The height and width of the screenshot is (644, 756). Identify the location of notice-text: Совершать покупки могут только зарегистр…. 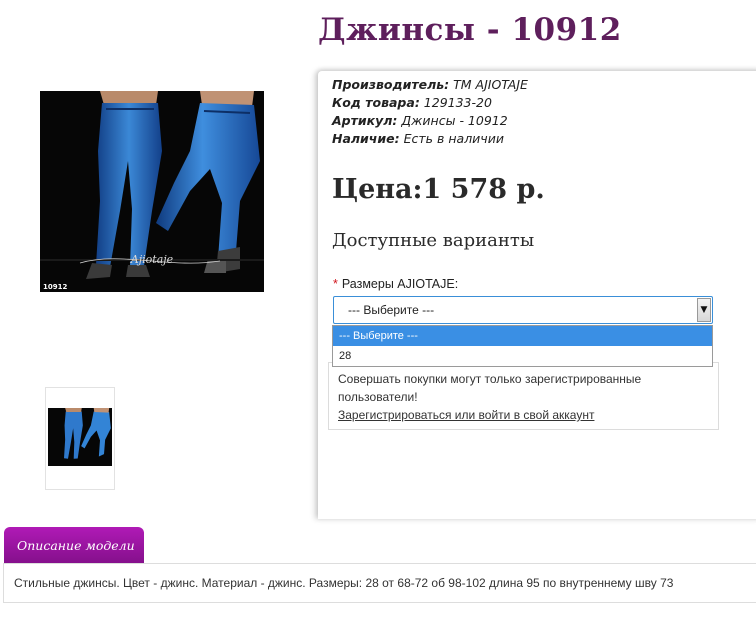
(490, 388).